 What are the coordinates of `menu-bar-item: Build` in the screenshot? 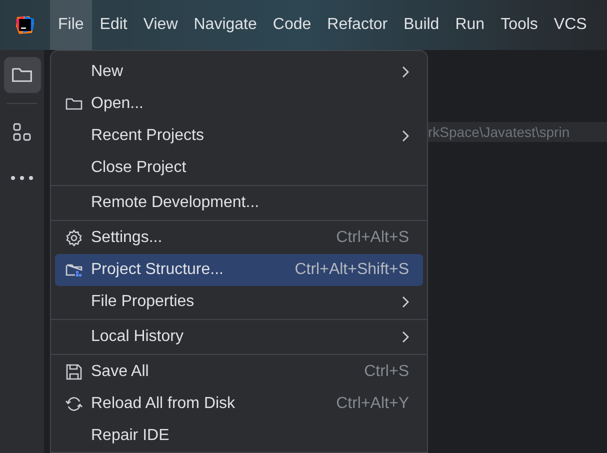 It's located at (422, 25).